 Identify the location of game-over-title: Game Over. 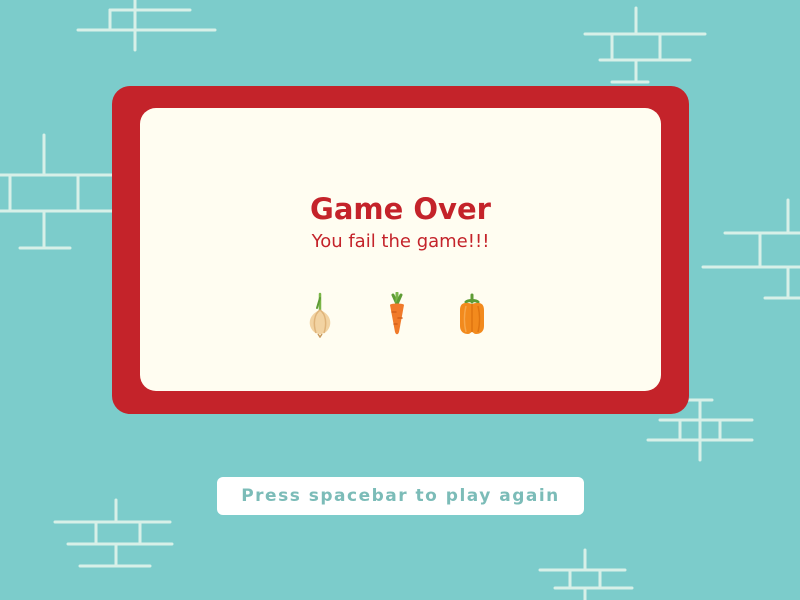
(400, 209).